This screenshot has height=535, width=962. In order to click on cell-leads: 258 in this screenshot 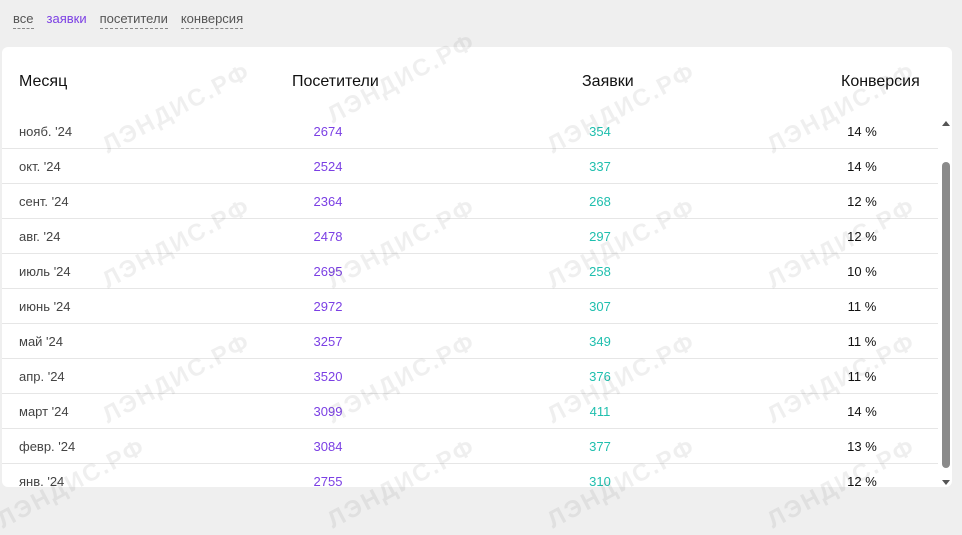, I will do `click(600, 271)`.